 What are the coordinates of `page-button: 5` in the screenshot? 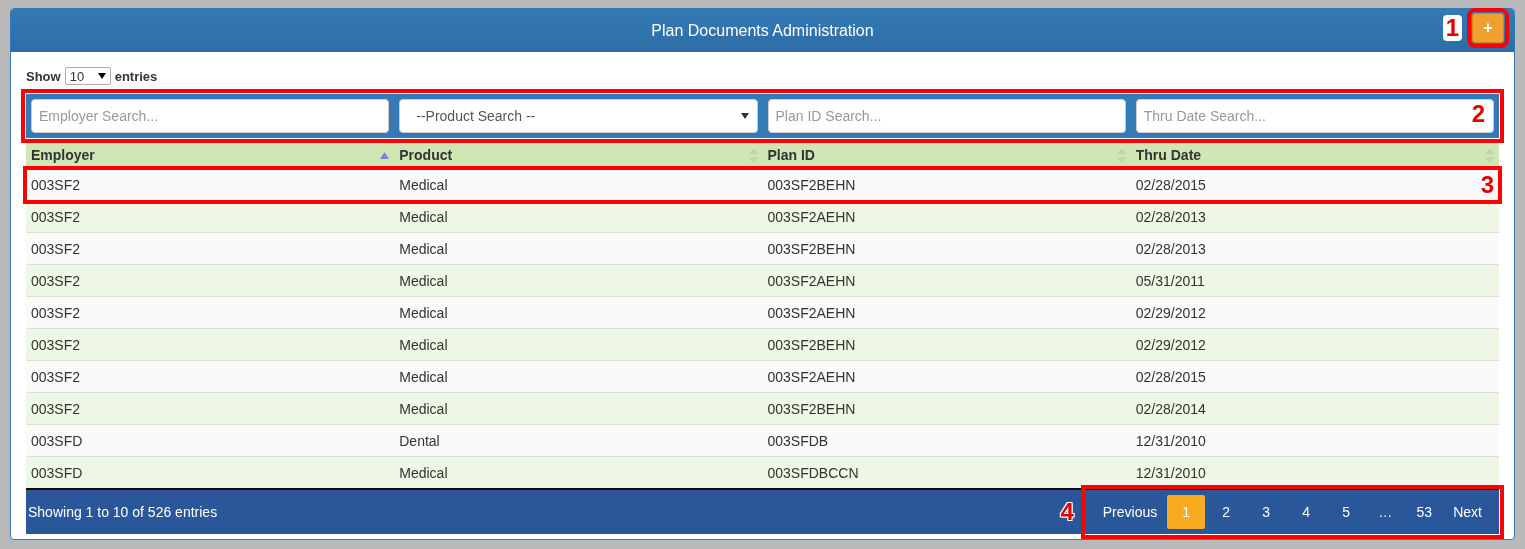 It's located at (1346, 512).